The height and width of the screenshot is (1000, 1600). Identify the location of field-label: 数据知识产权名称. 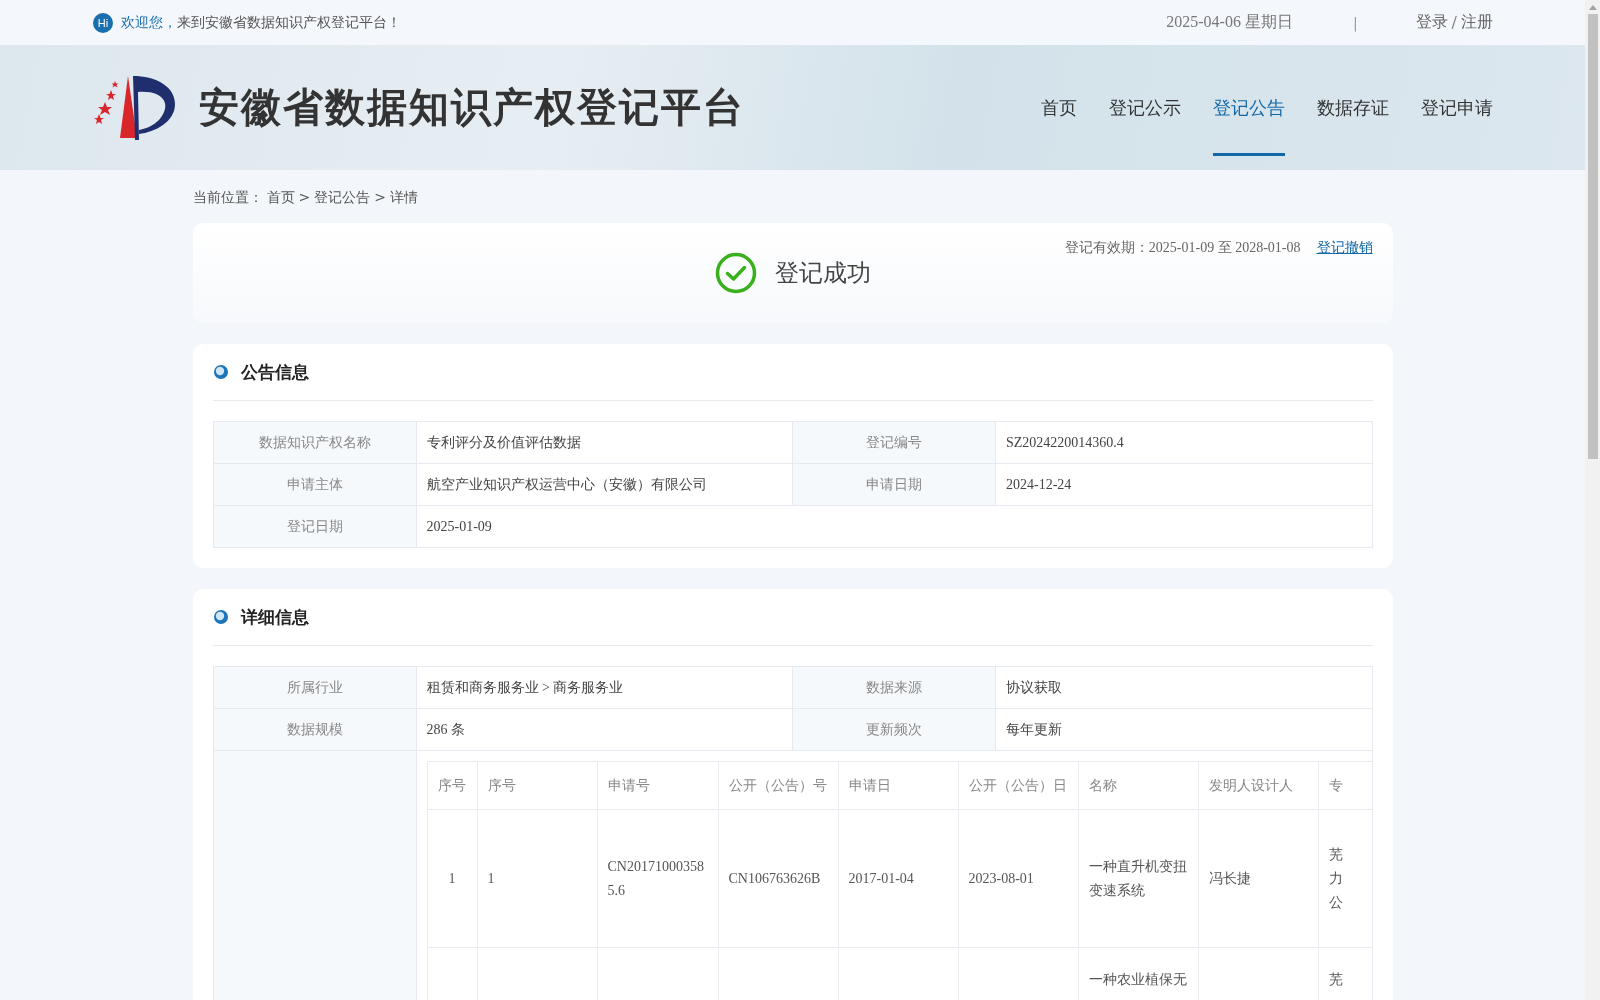
(314, 442).